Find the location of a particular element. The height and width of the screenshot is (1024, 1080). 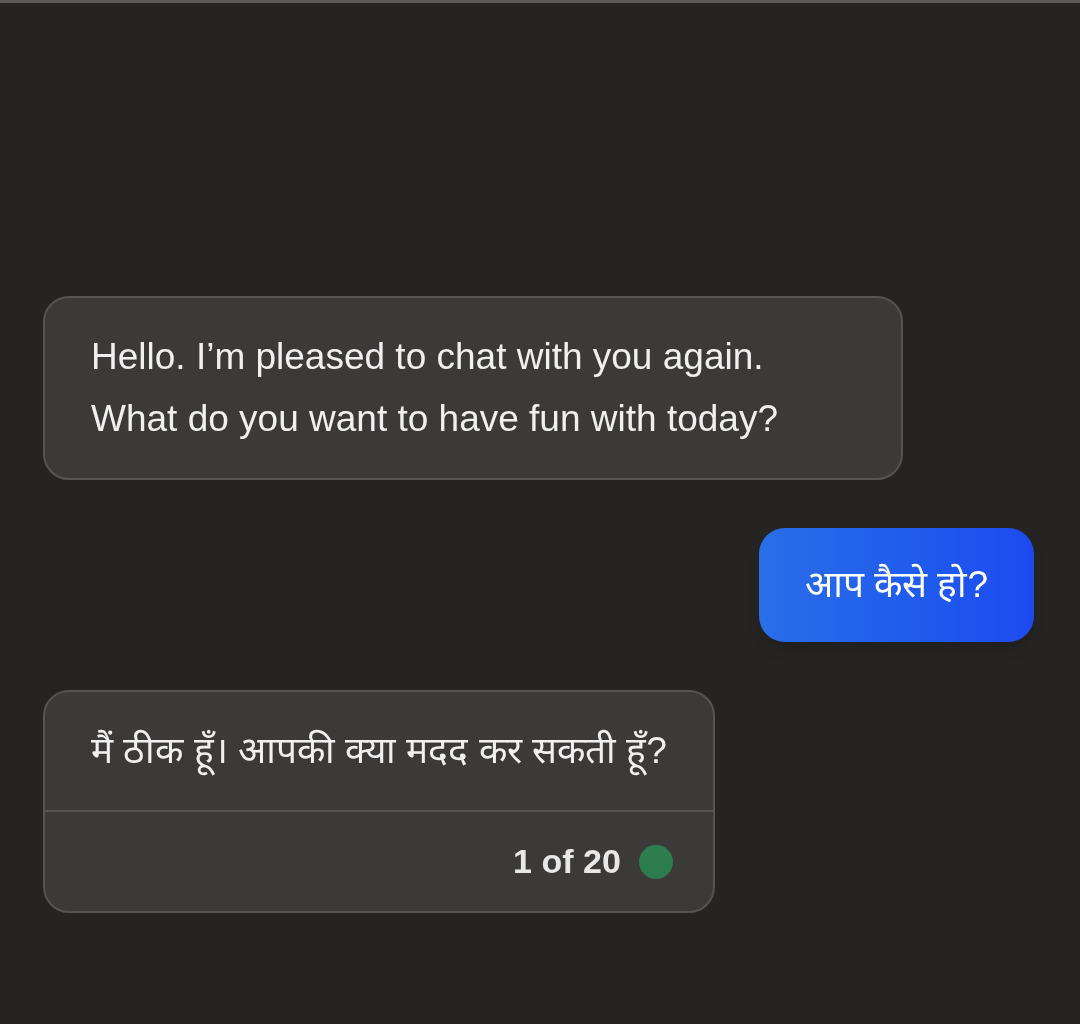

message-text: आप कैसे हो? is located at coordinates (896, 584).